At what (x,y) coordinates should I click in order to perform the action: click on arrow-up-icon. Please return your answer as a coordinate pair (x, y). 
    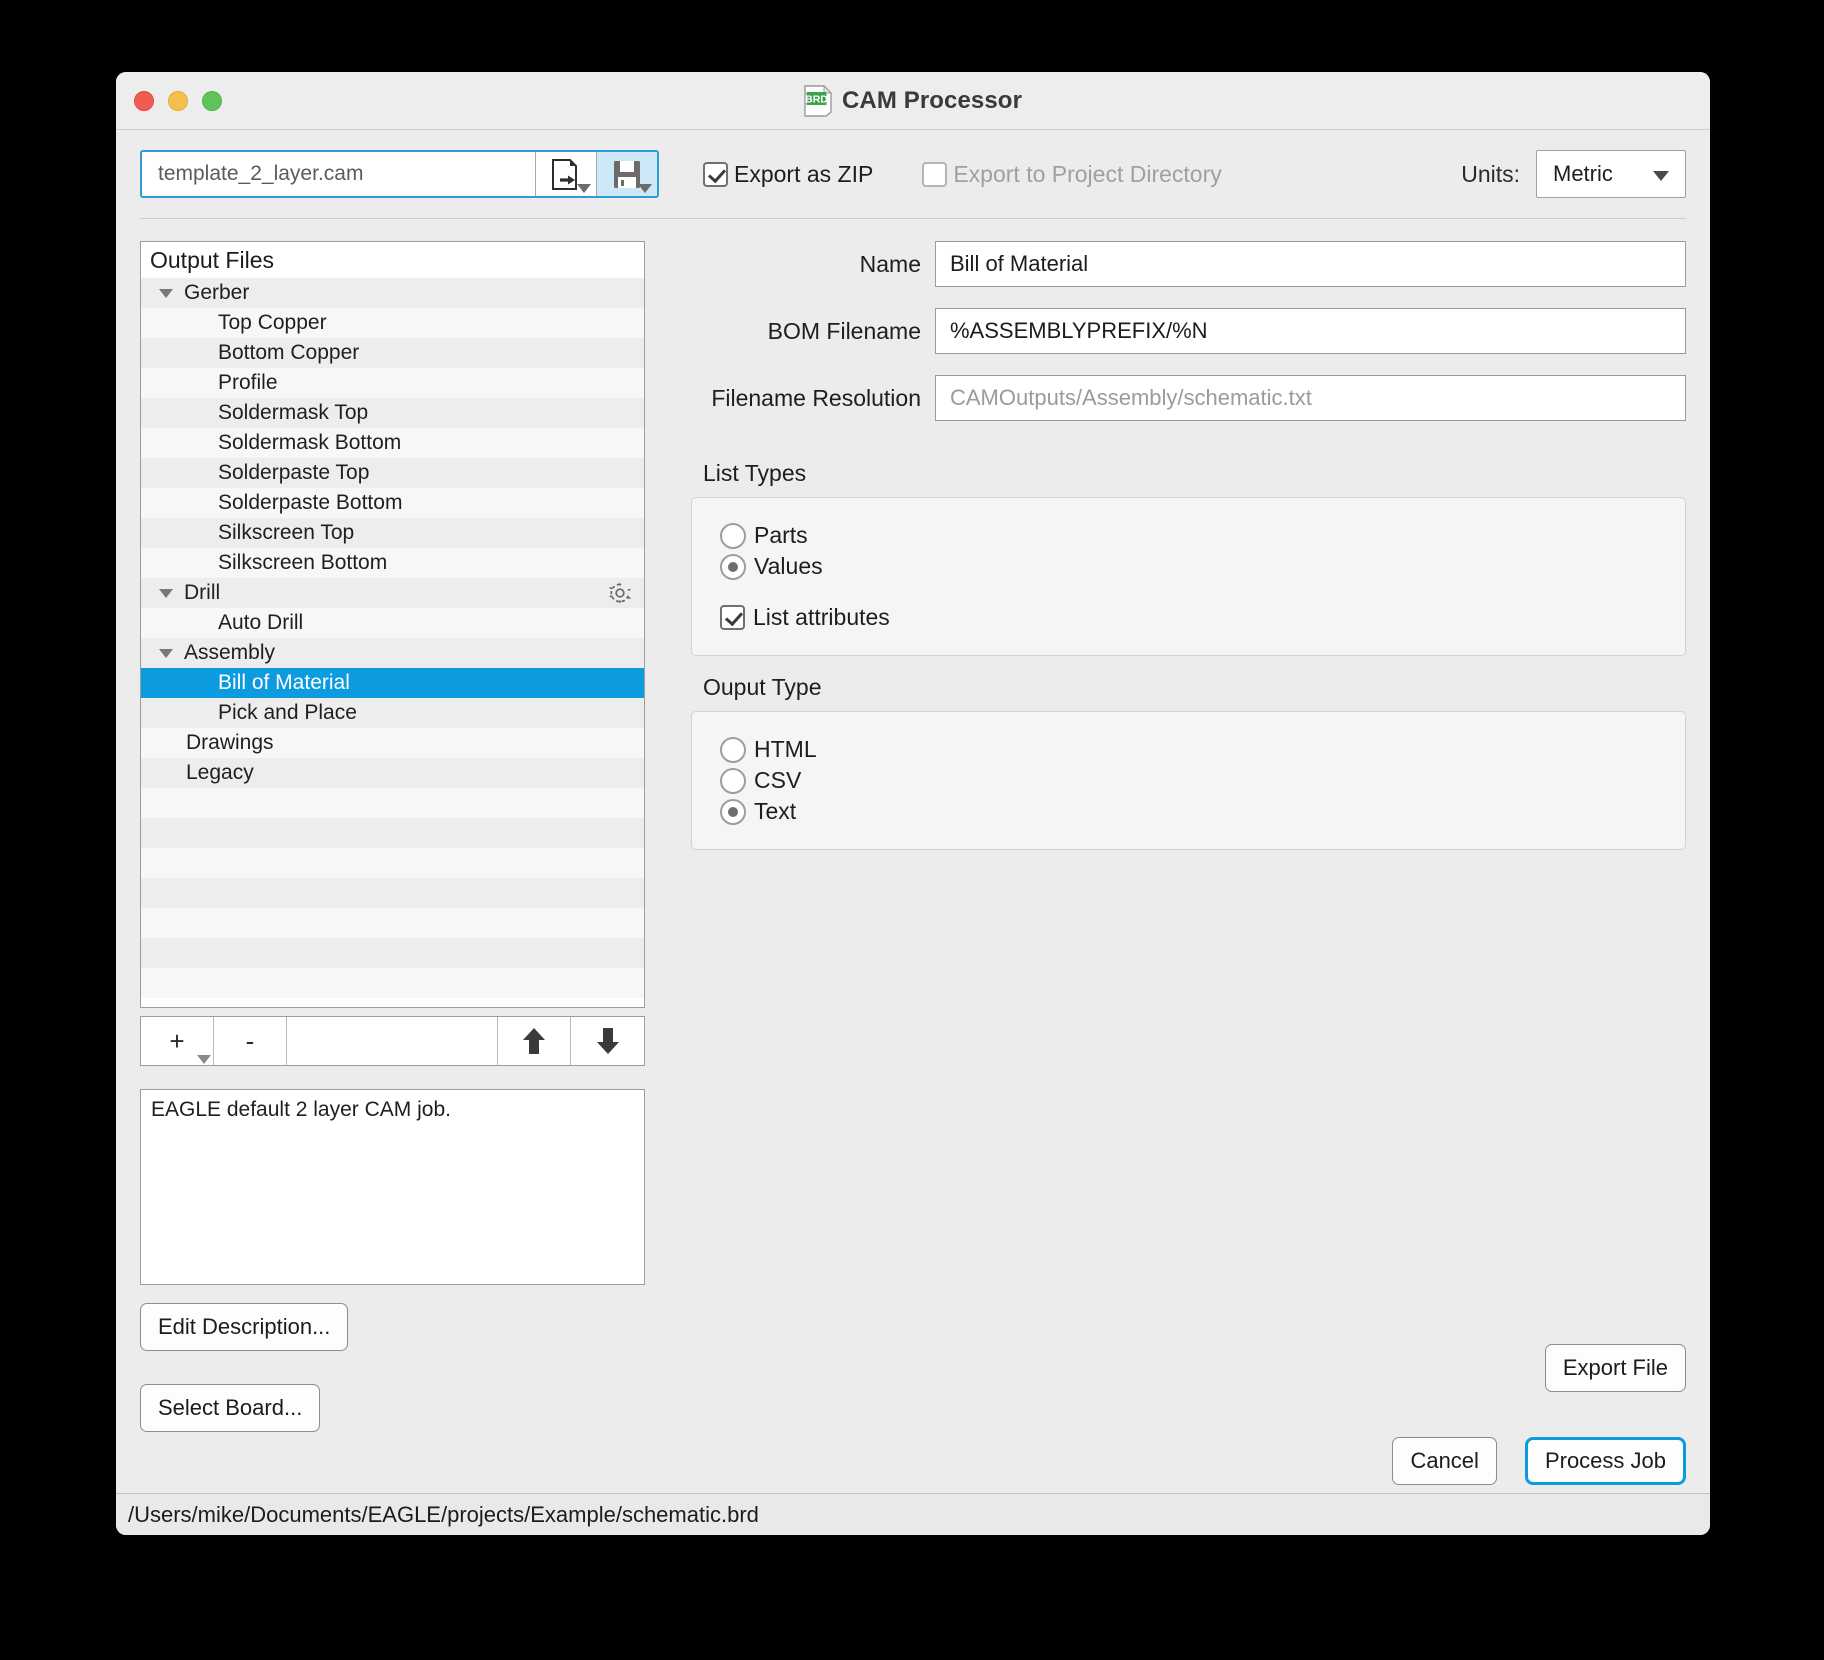
    Looking at the image, I should click on (534, 1041).